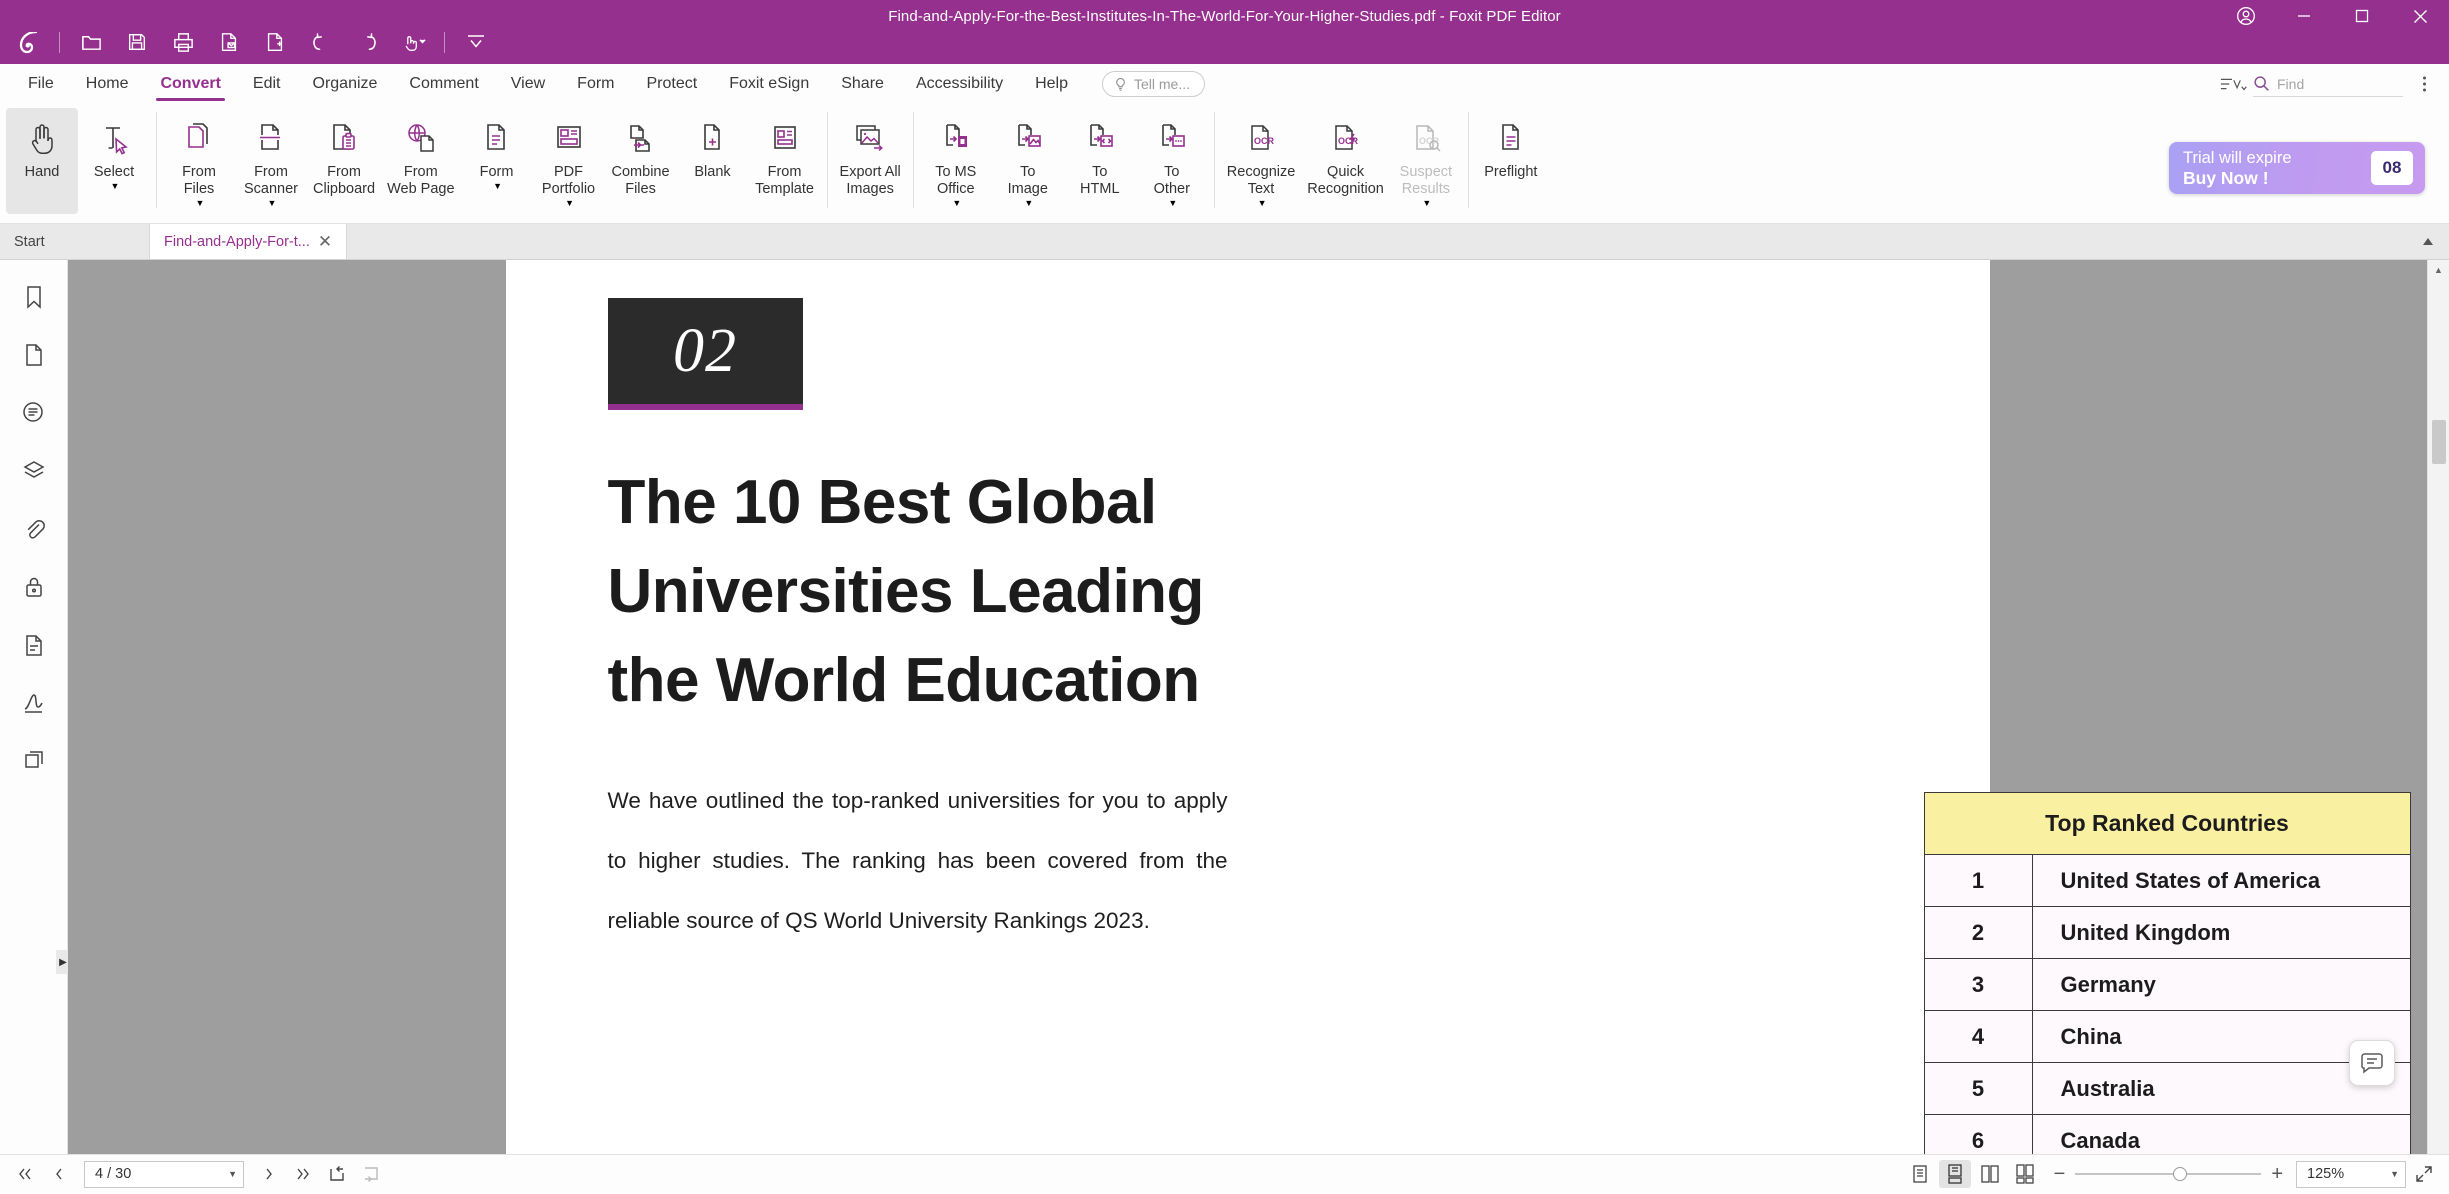 Image resolution: width=2449 pixels, height=1194 pixels. Describe the element at coordinates (344, 161) in the screenshot. I see `from-clipboard-button: From Clipboard` at that location.